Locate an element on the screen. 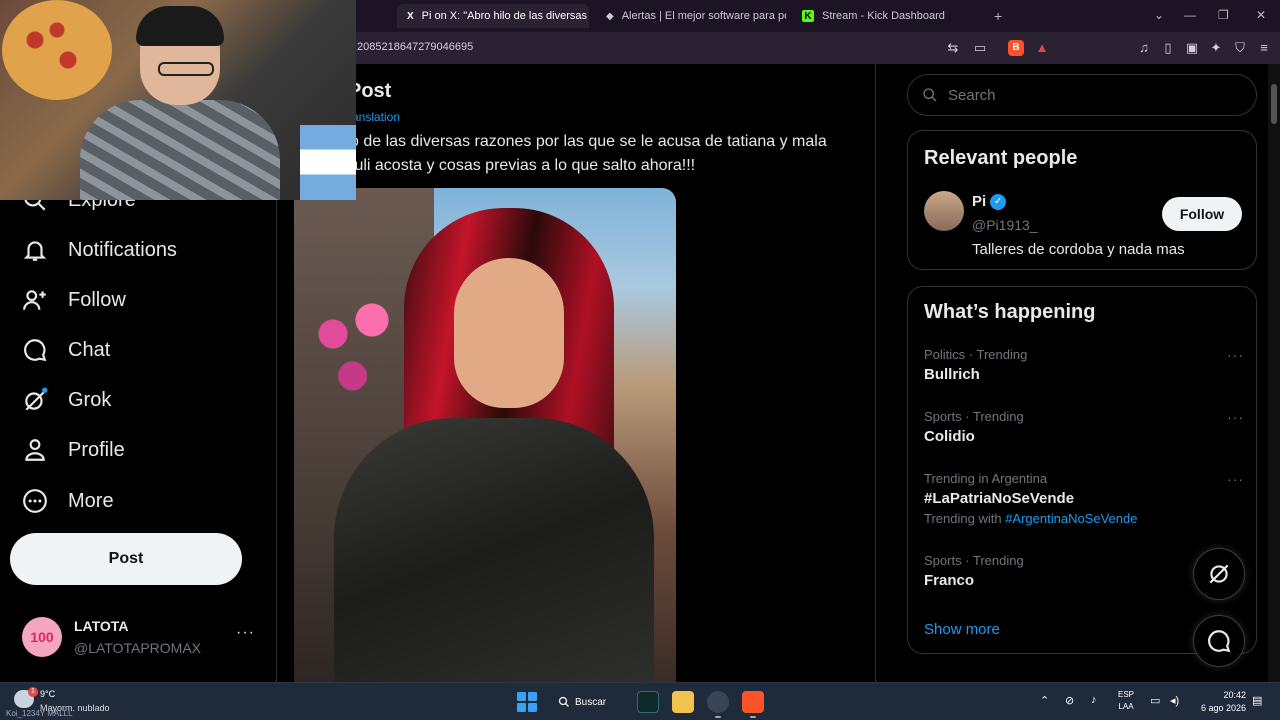 The width and height of the screenshot is (1280, 720). url-field: 2085218647279046695 is located at coordinates (415, 47).